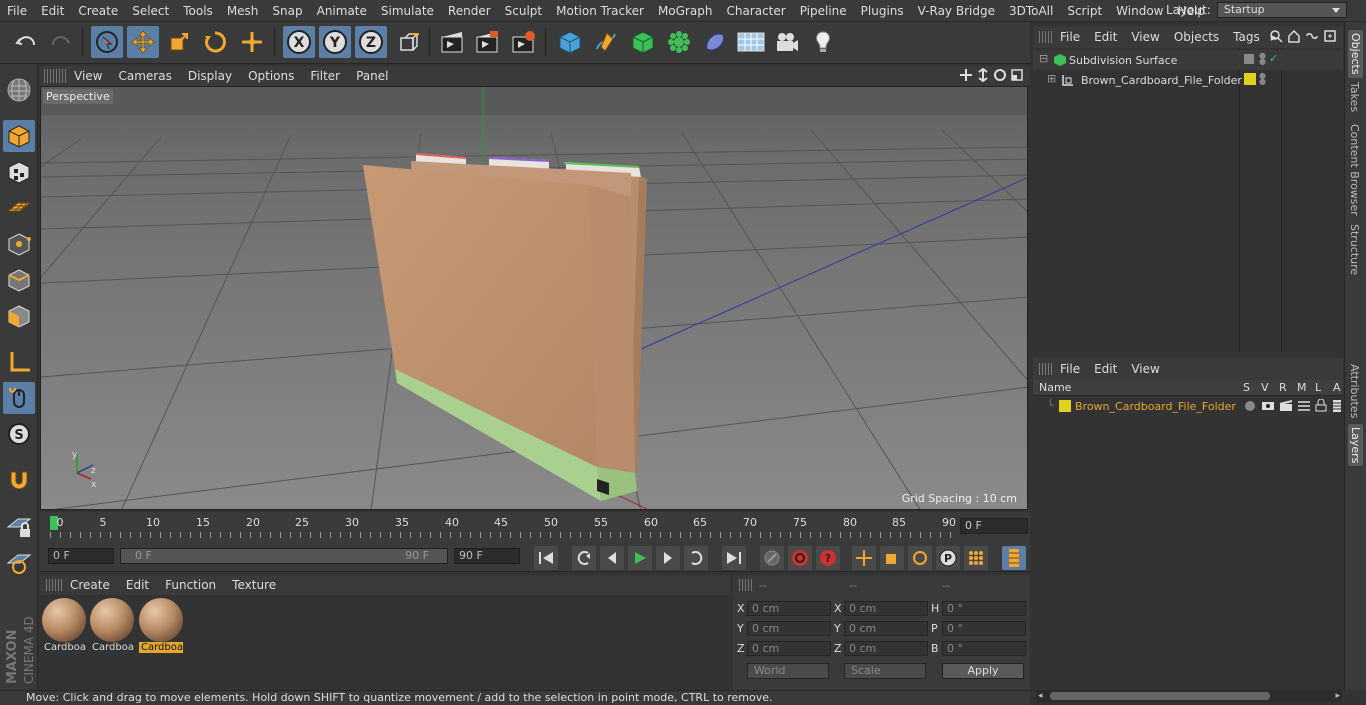  I want to click on layer-row: └ Brown_Cardboard_File_Folder, so click(1188, 407).